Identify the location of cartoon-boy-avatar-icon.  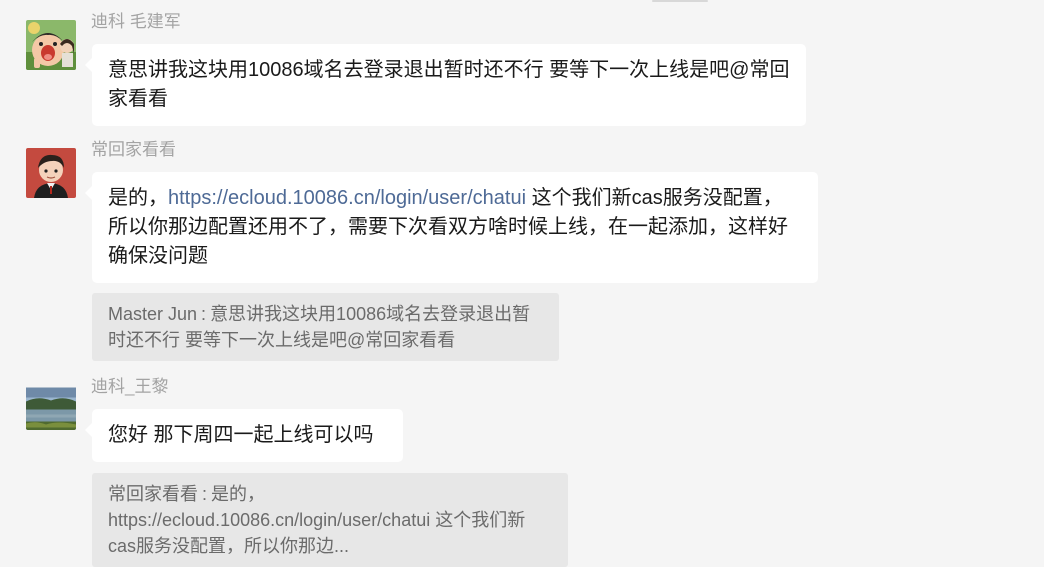
(51, 45).